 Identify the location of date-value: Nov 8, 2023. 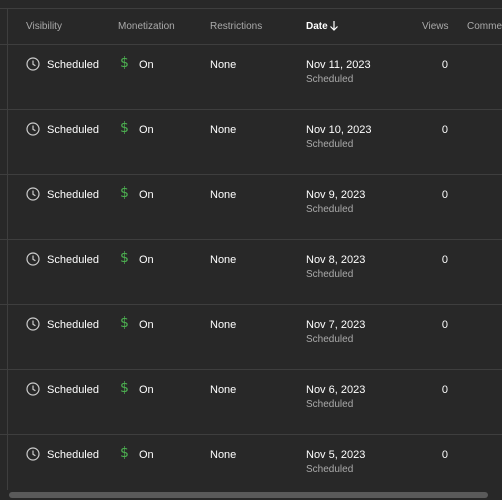
(336, 260).